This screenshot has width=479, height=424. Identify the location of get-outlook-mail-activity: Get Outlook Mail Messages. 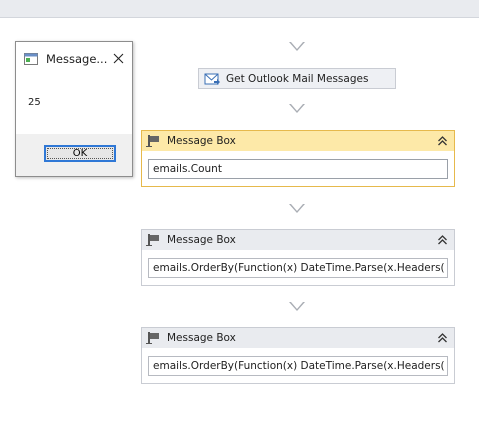
(297, 78).